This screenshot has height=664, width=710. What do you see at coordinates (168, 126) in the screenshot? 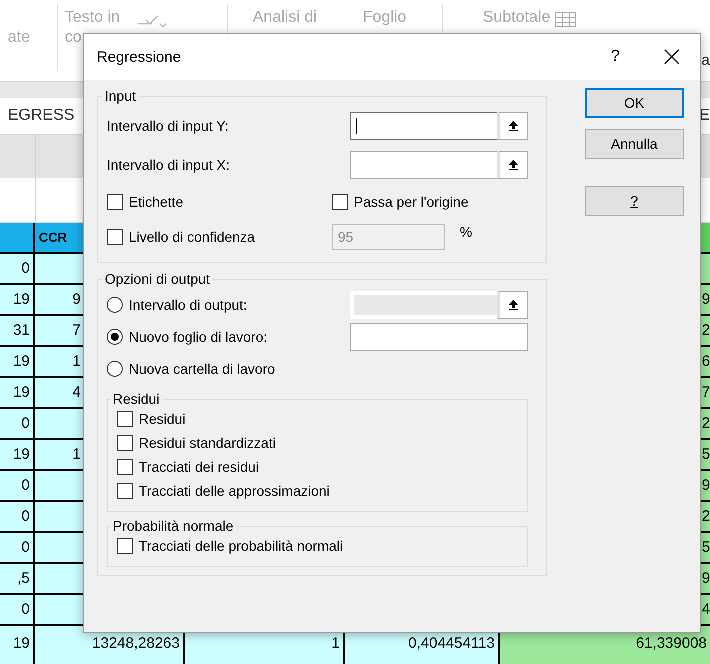
I see `field-label: Intervallo di input Y:` at bounding box center [168, 126].